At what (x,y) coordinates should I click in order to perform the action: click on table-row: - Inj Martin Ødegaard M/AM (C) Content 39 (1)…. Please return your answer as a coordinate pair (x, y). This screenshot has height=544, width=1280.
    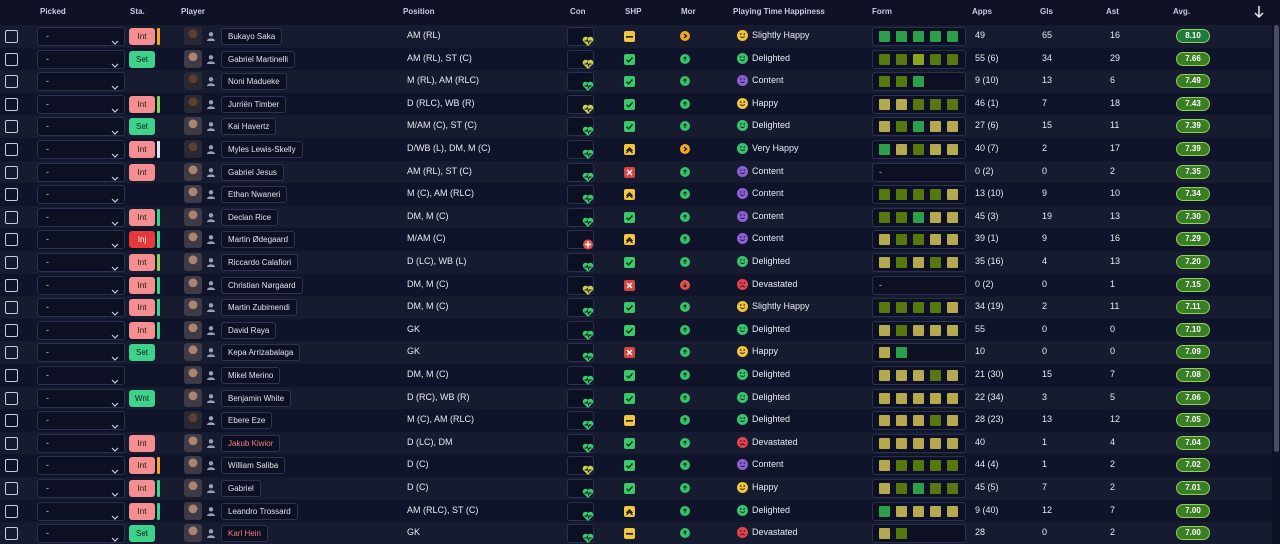
    Looking at the image, I should click on (636, 239).